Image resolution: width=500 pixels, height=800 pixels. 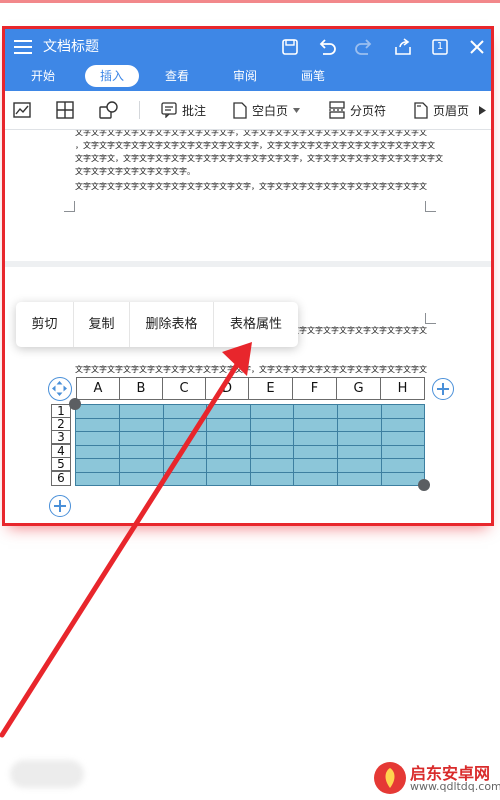 What do you see at coordinates (455, 786) in the screenshot?
I see `watermark-url: www.qdltdq.com` at bounding box center [455, 786].